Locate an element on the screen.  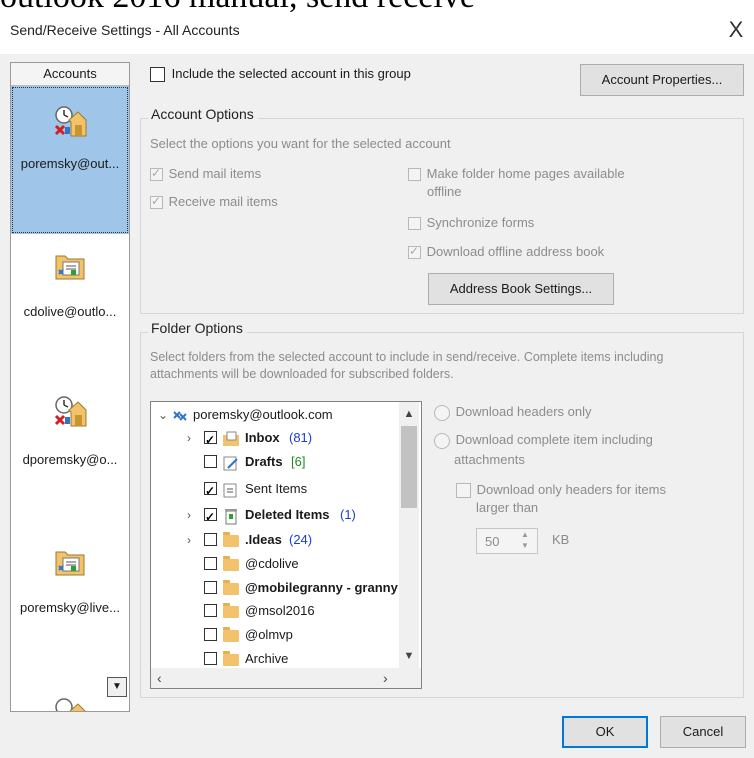
tree-item-name: @olmvp is located at coordinates (269, 634).